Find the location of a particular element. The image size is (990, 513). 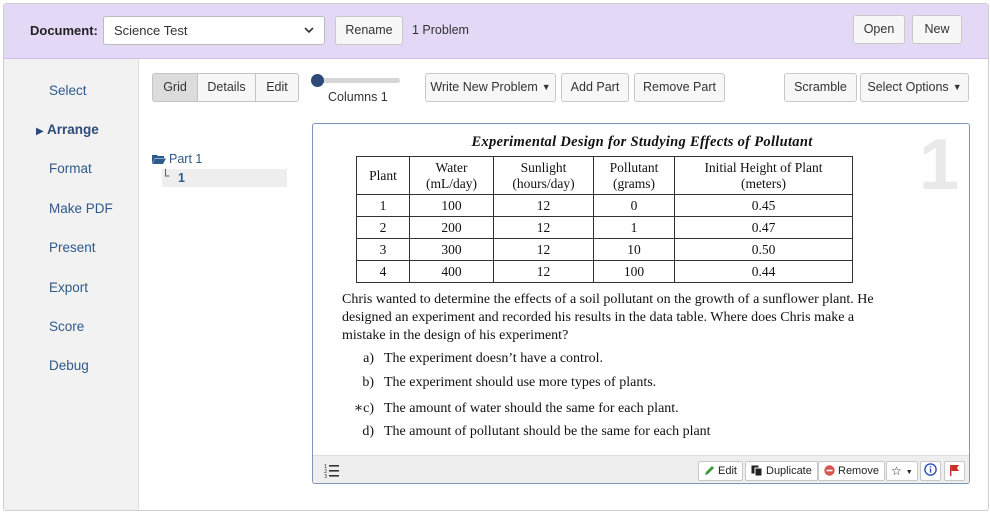

info-button is located at coordinates (930, 471).